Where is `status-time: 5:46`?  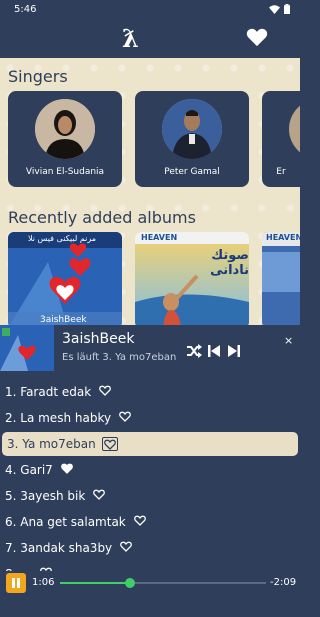
status-time: 5:46 is located at coordinates (25, 9).